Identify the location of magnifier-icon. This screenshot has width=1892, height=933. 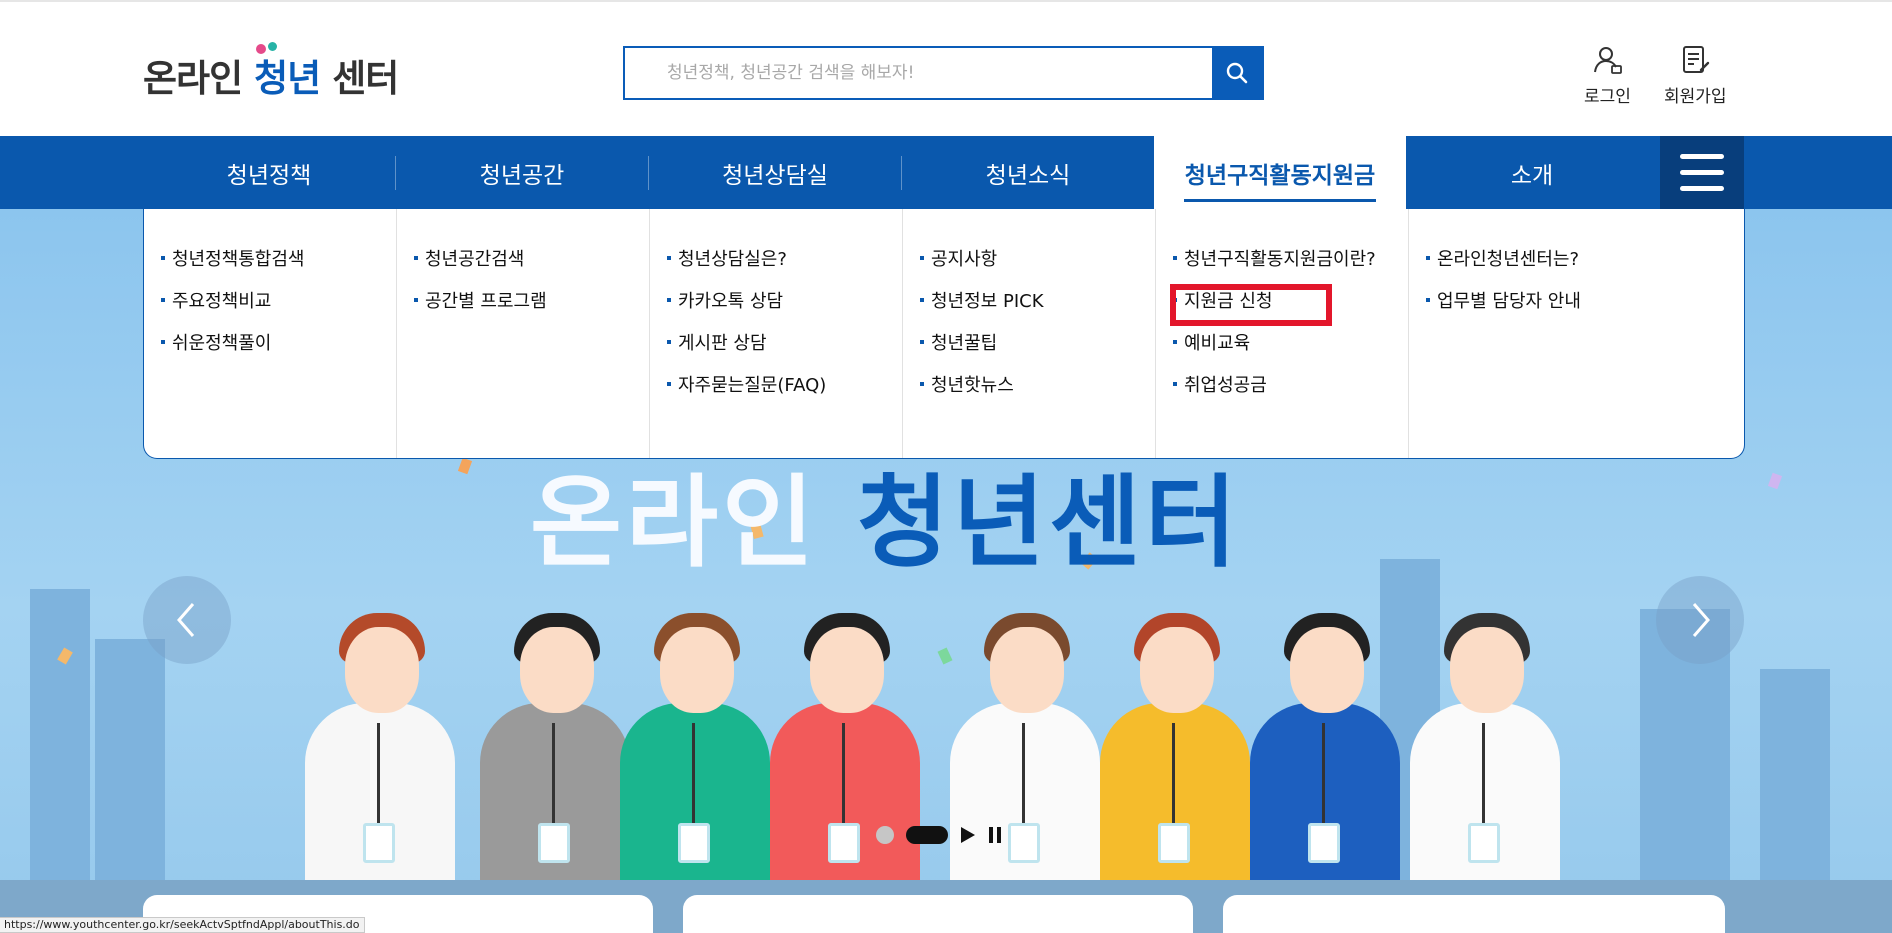
(1237, 73).